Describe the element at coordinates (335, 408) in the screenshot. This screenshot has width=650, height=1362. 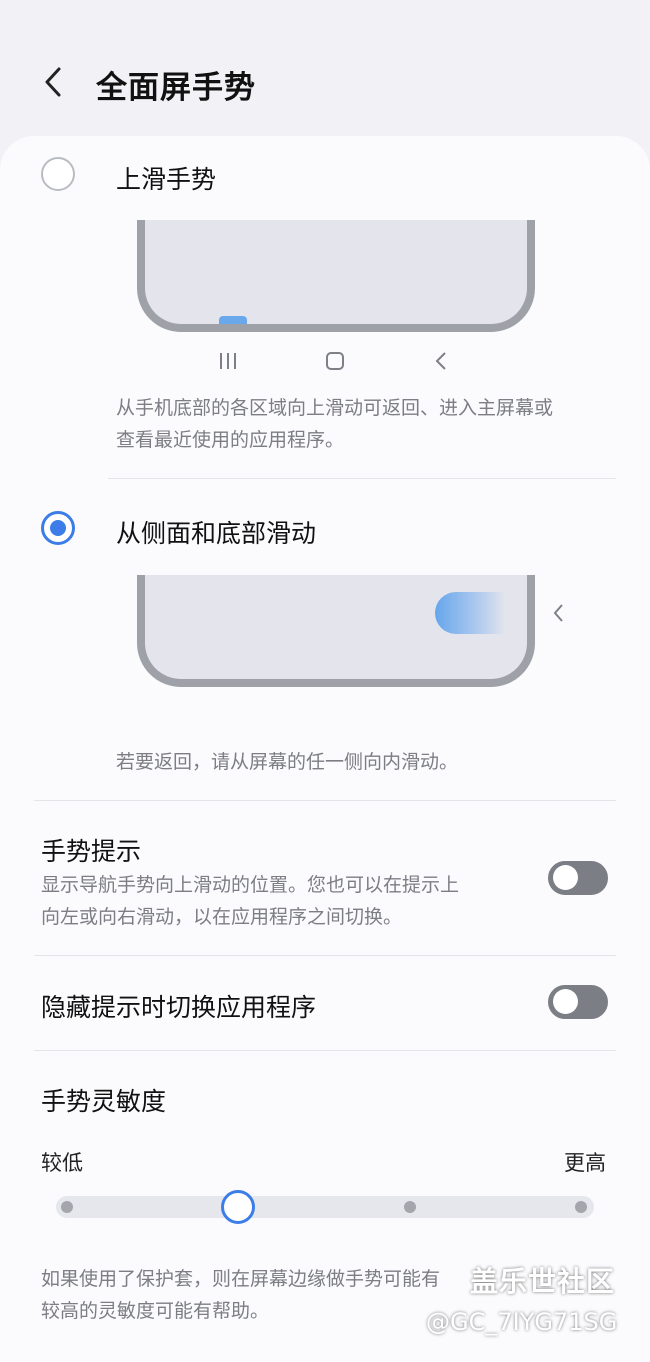
I see `option-swipe-up-description-line-1: 从手机底部的各区域向上滑动可返回、进入主屏幕或` at that location.